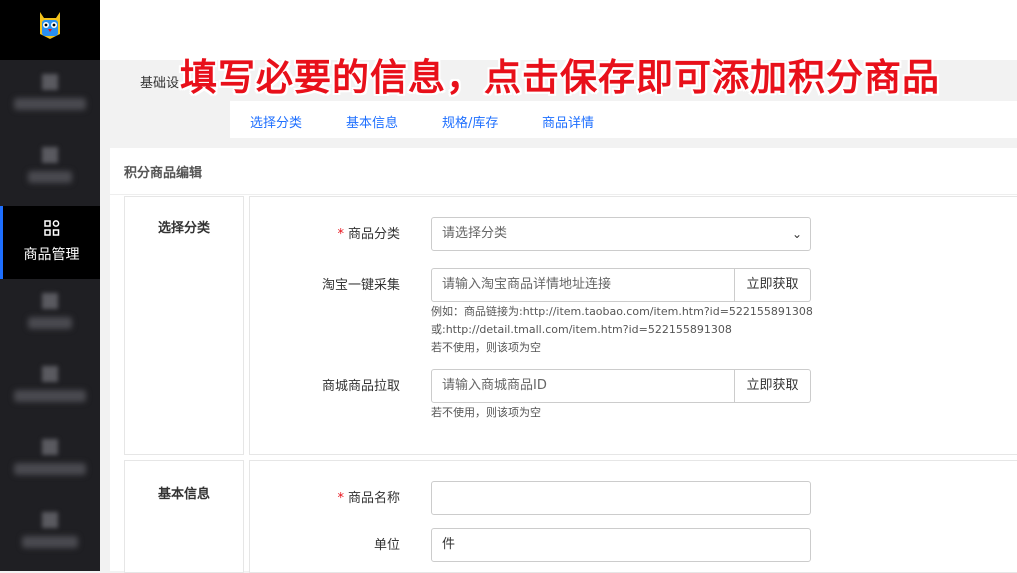 The height and width of the screenshot is (573, 1017). I want to click on breadcrumb: 基础设, so click(159, 81).